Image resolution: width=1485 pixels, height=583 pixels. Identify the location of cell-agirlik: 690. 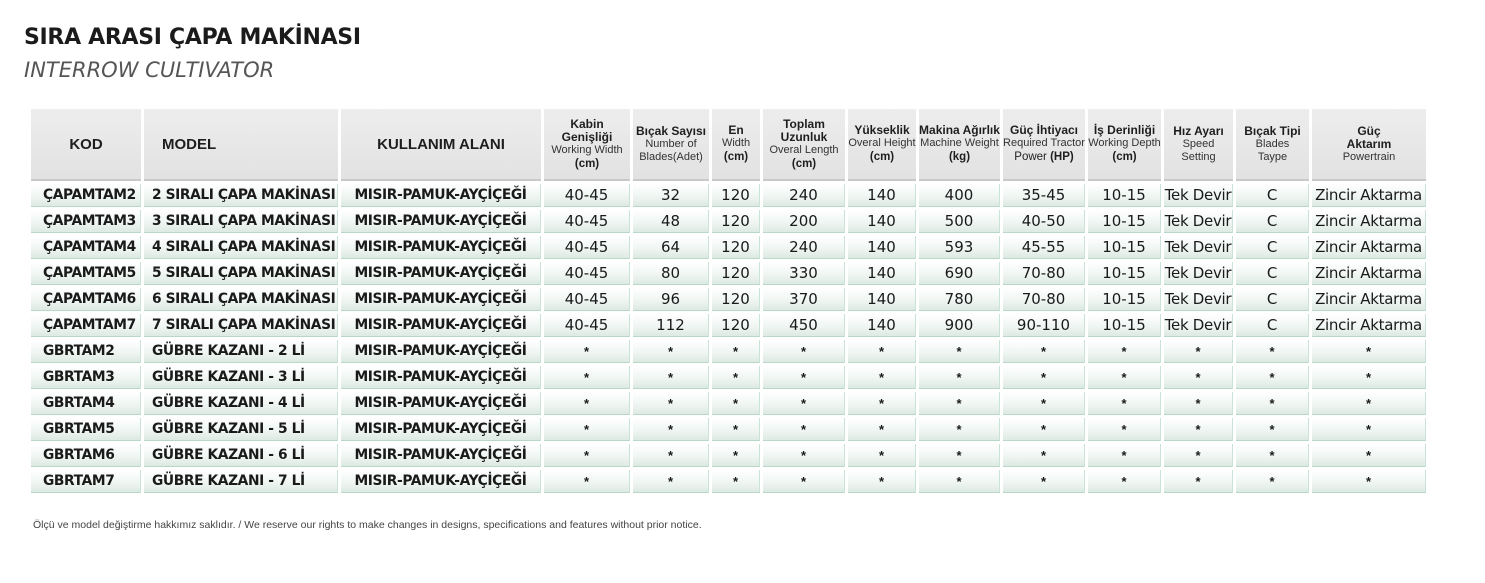
(959, 273).